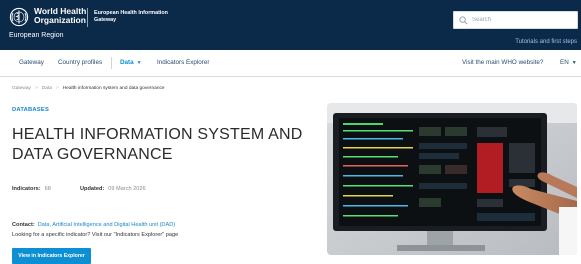 This screenshot has height=264, width=581. Describe the element at coordinates (546, 42) in the screenshot. I see `tutorials-link: Tutorials and first steps` at that location.